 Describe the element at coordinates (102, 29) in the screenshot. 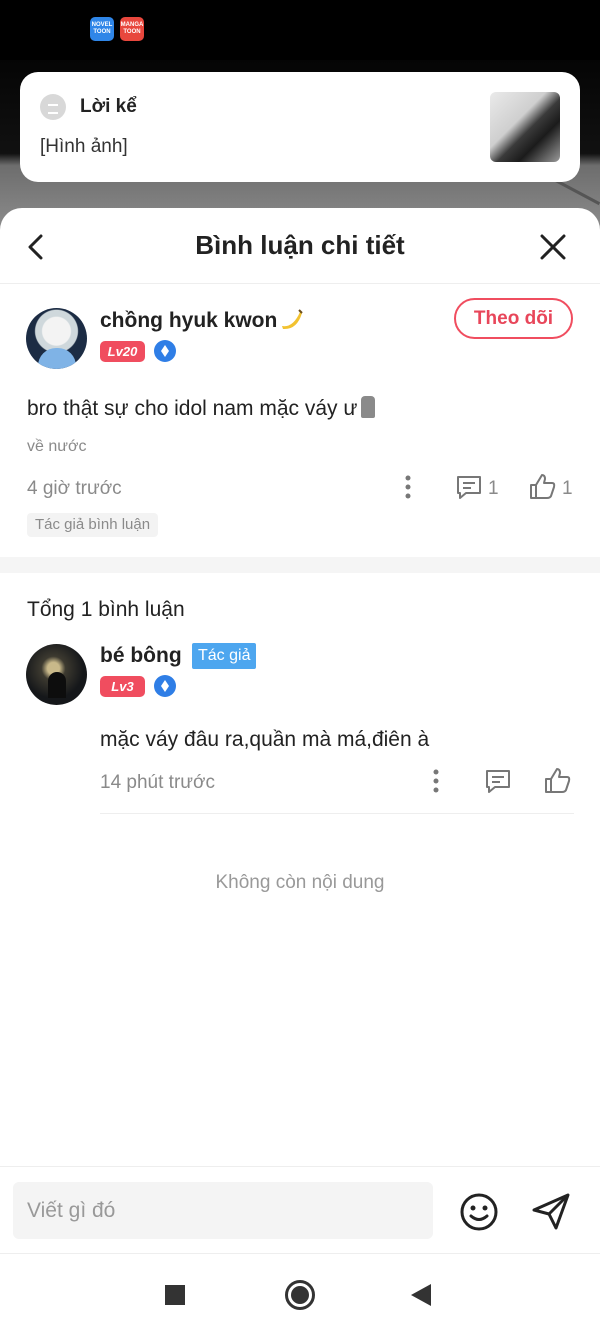

I see `novel-toon-icon: NOVEL TOON` at that location.